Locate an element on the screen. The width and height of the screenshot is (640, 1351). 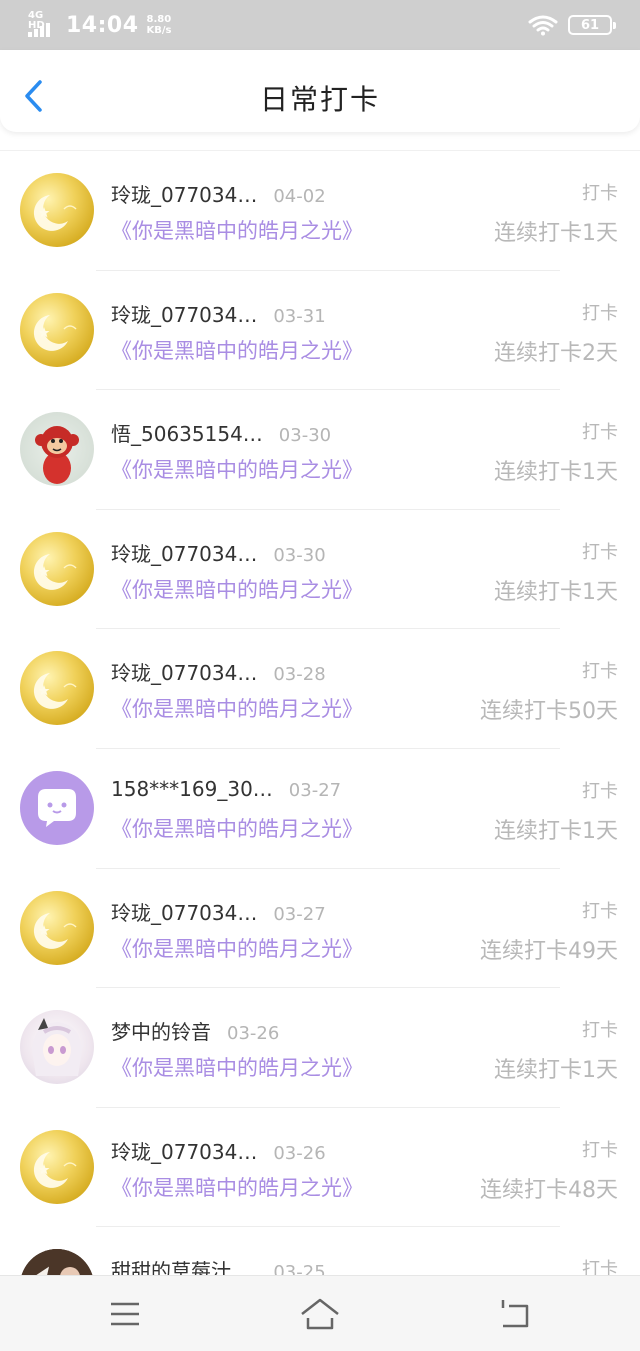
status-left: 4G HD 14:04 8.80 KB/s is located at coordinates (100, 25).